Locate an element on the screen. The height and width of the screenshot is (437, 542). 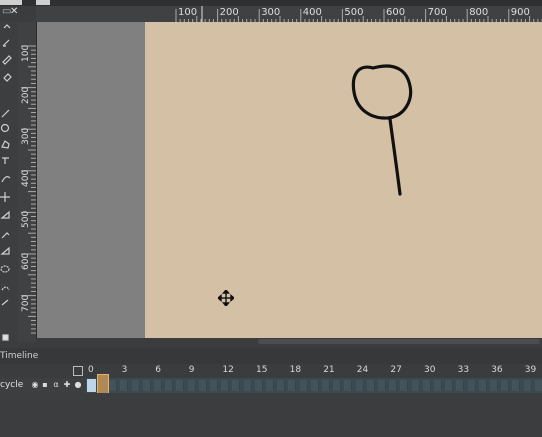
lasso-icon is located at coordinates (5, 269).